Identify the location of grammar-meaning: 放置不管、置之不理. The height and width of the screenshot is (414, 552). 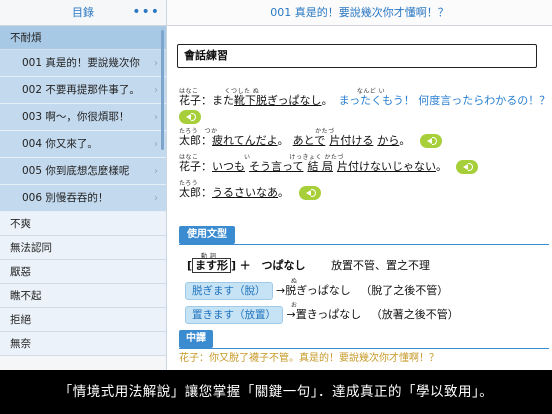
(381, 265).